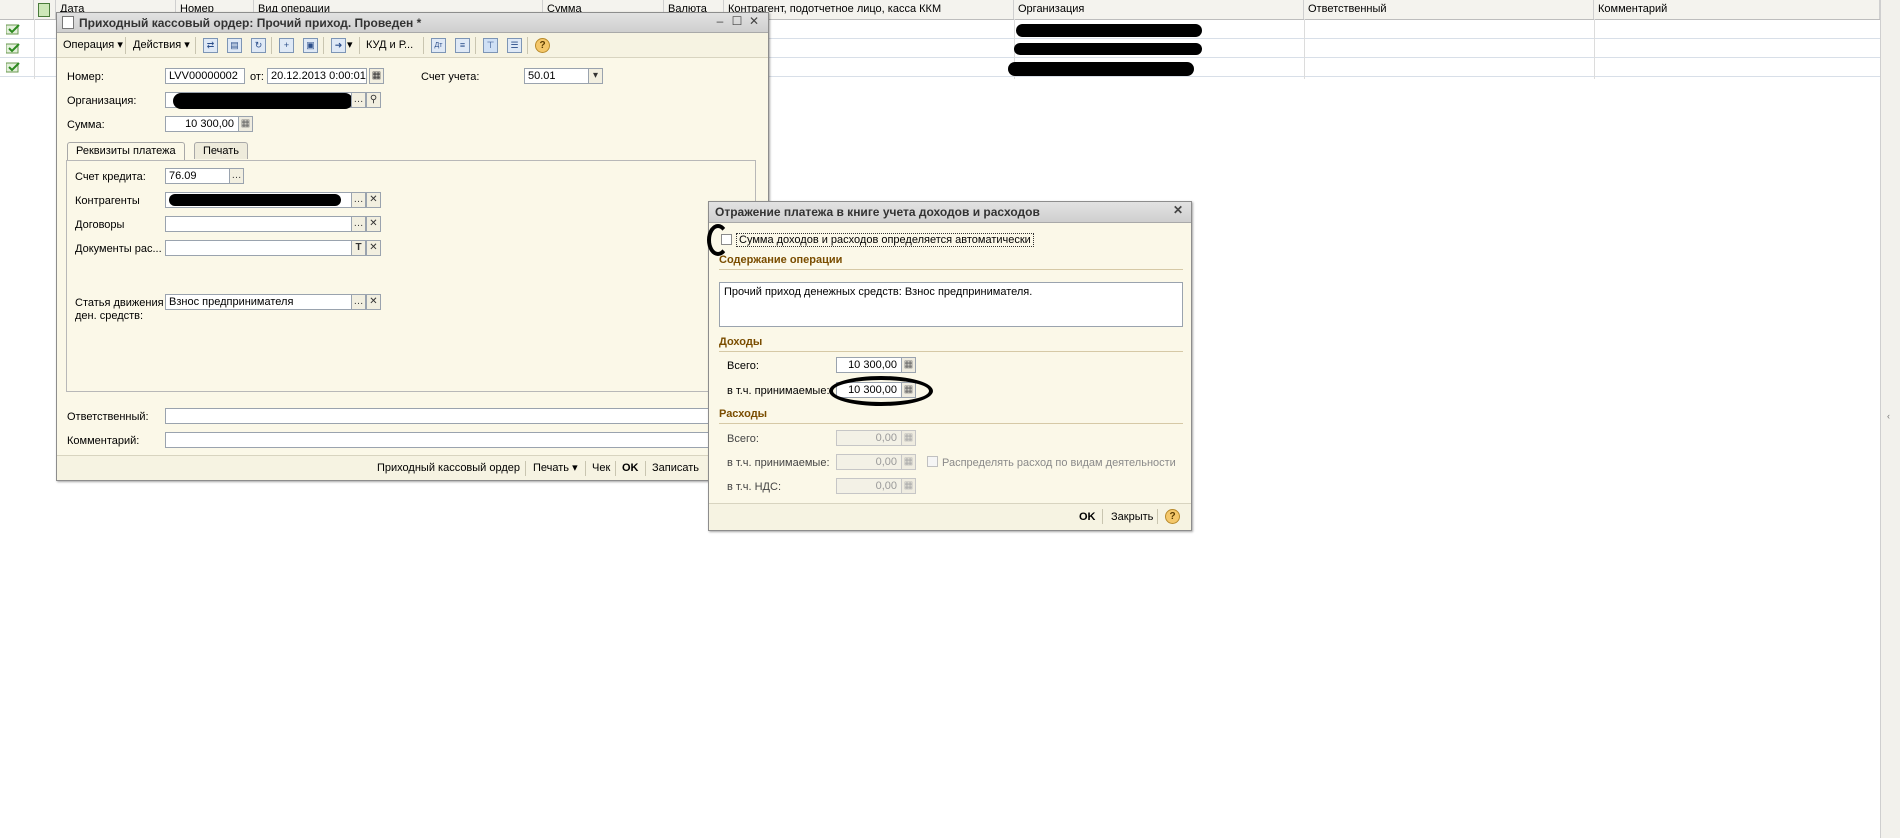 Image resolution: width=1900 pixels, height=838 pixels. Describe the element at coordinates (358, 248) in the screenshot. I see `text-type-icon: T` at that location.